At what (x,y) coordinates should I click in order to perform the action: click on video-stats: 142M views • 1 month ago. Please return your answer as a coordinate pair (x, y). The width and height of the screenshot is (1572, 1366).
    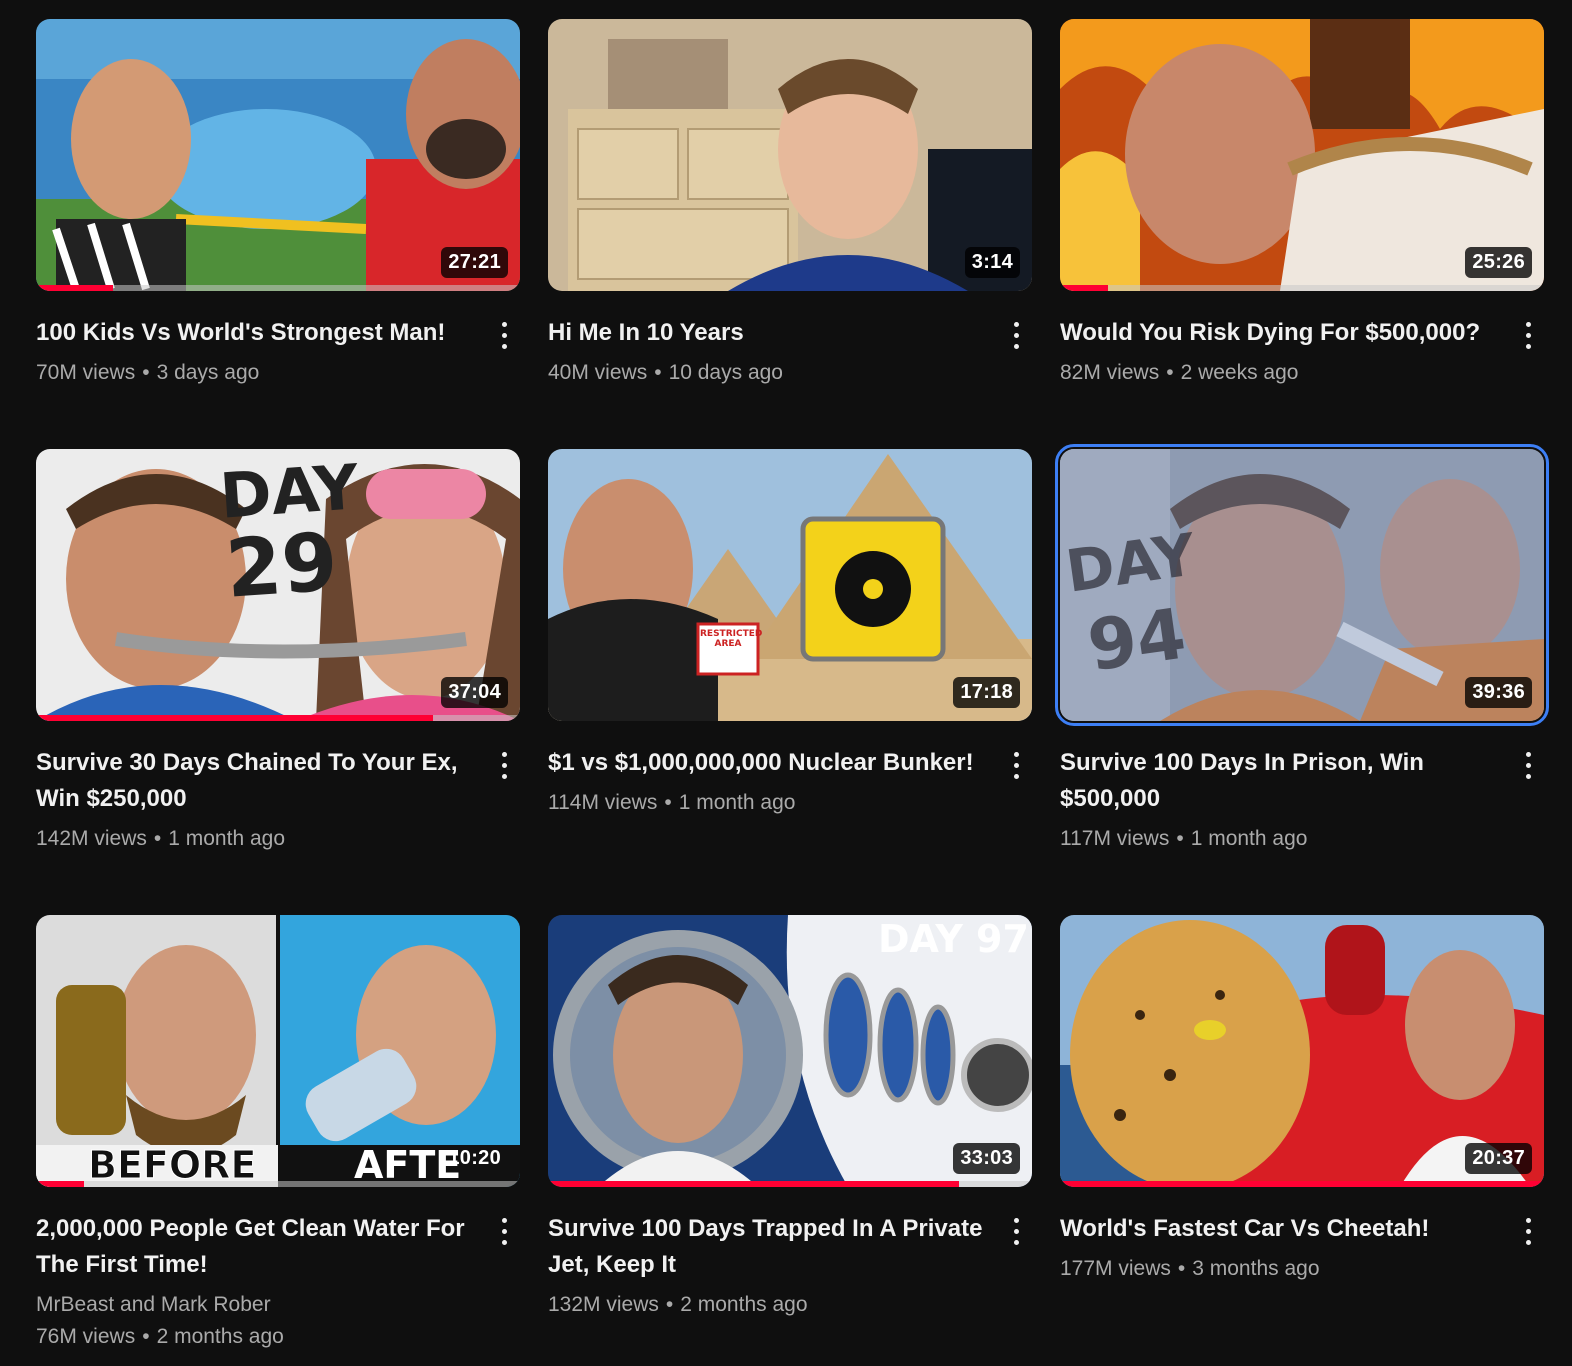
    Looking at the image, I should click on (161, 838).